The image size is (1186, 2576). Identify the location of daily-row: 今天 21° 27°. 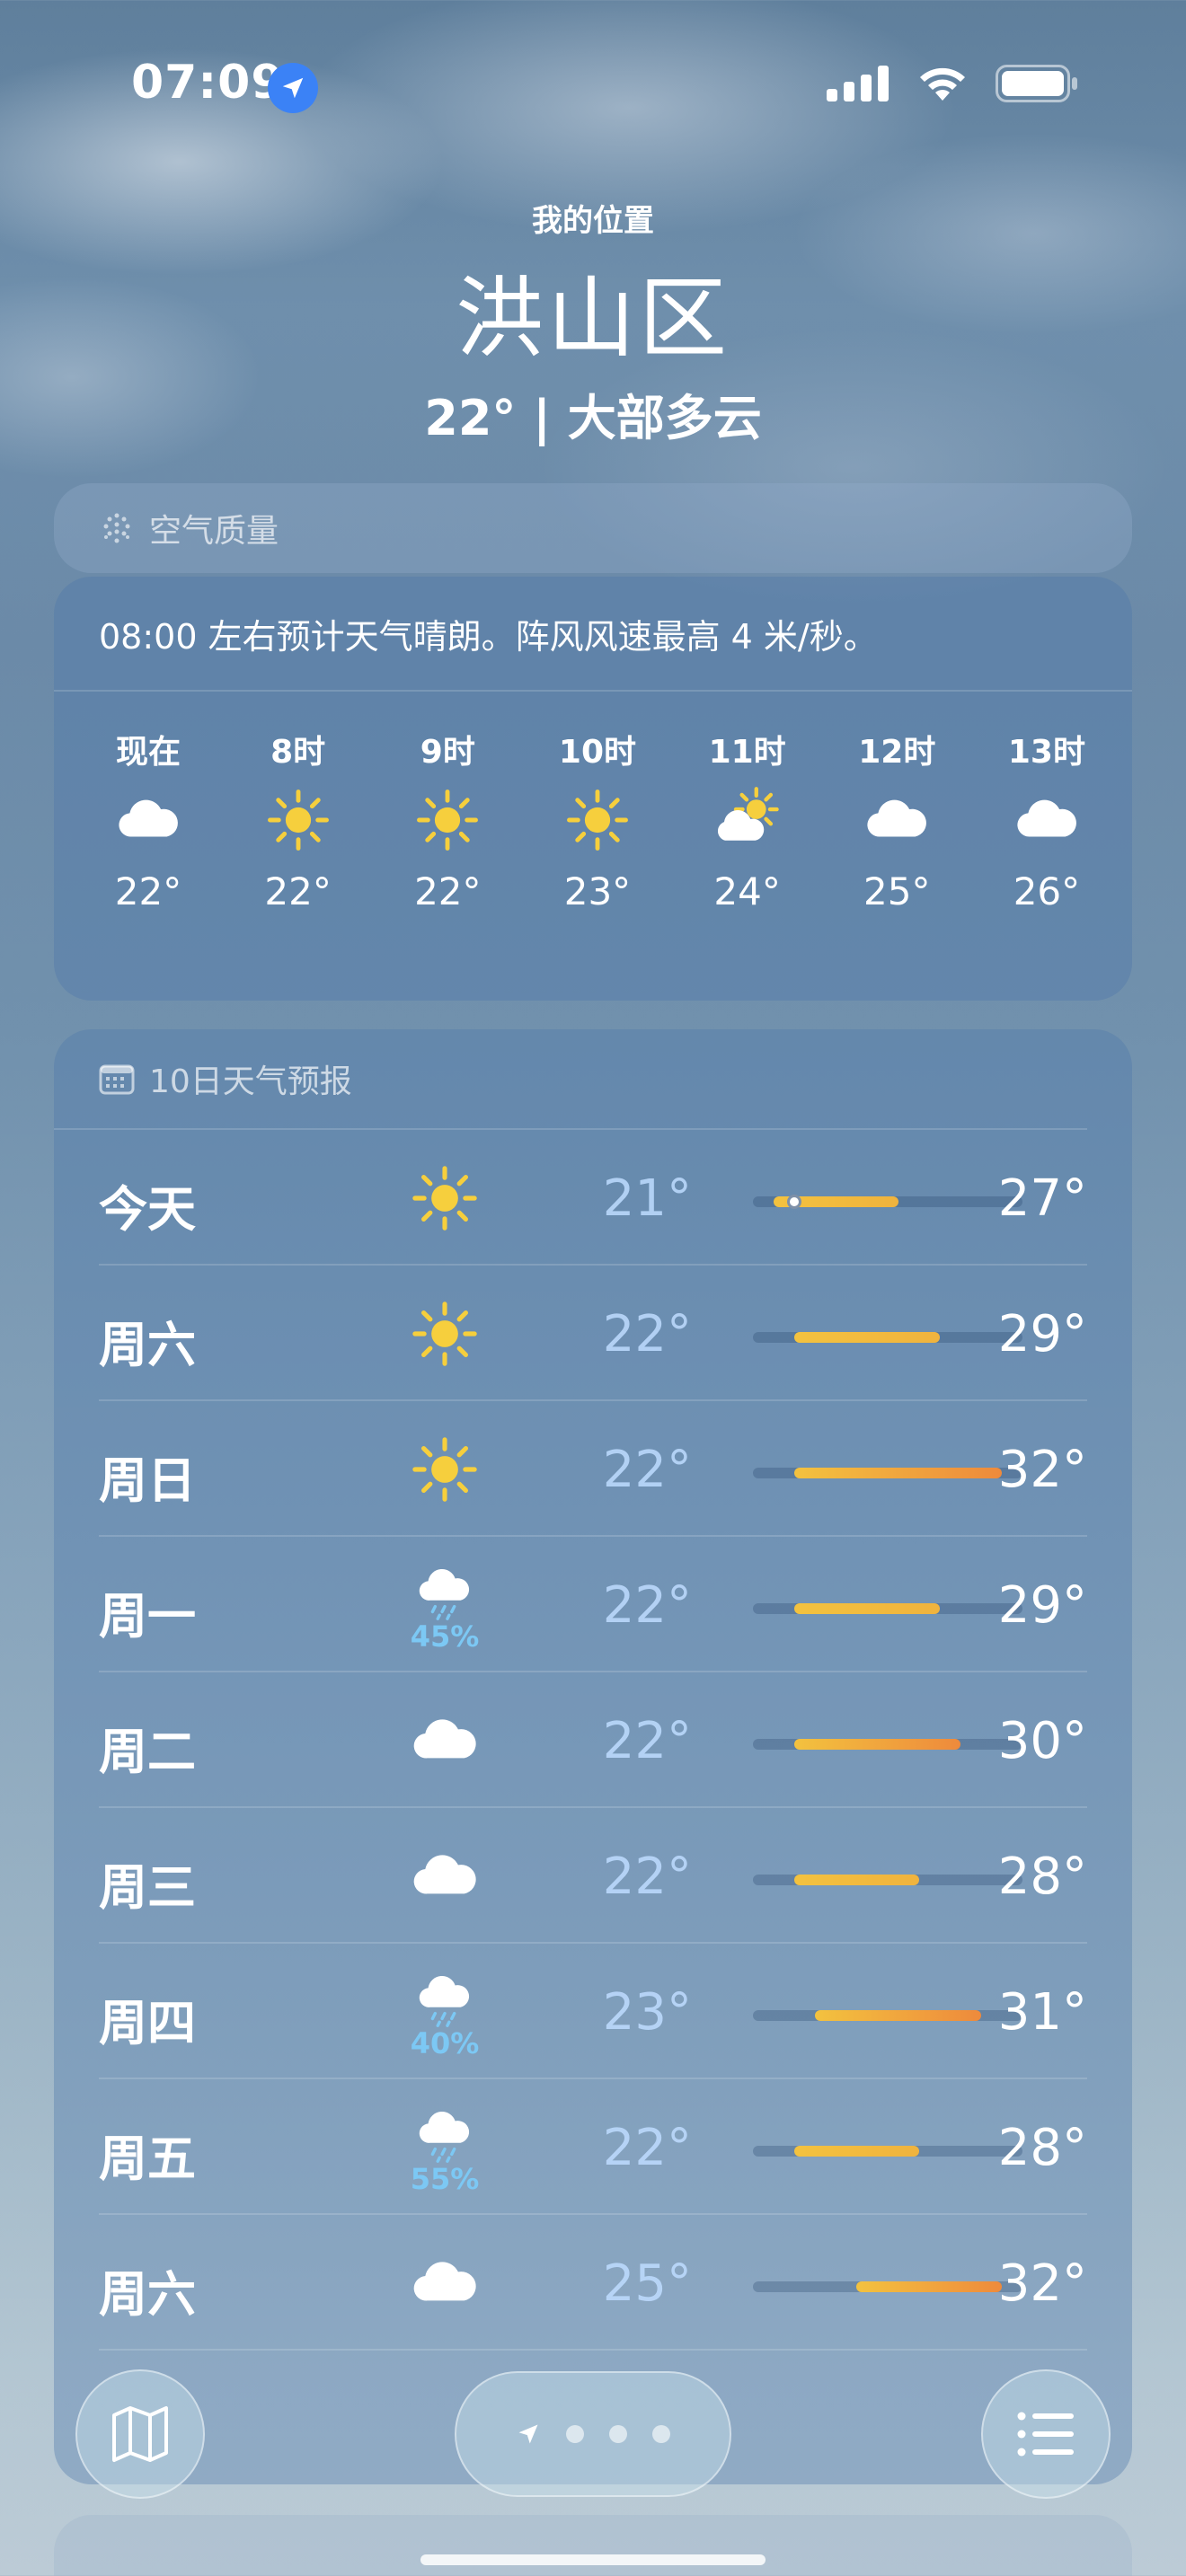
(593, 1198).